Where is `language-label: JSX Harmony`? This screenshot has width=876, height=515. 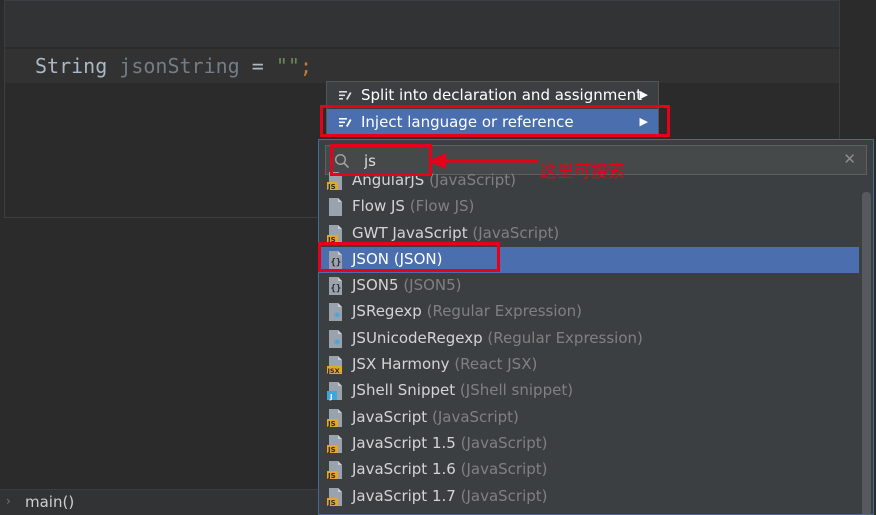 language-label: JSX Harmony is located at coordinates (401, 364).